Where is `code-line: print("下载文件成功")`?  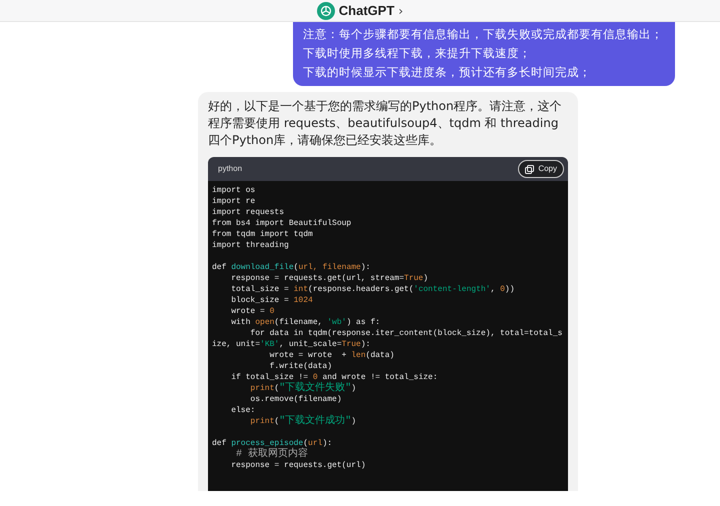
code-line: print("下载文件成功") is located at coordinates (303, 421).